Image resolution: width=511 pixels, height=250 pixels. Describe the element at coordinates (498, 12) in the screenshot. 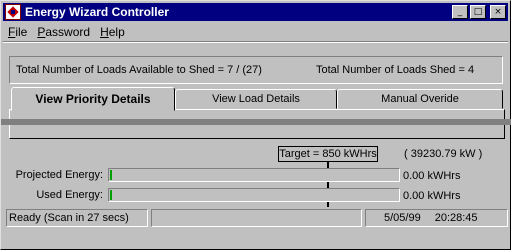

I see `close-button: ×` at that location.